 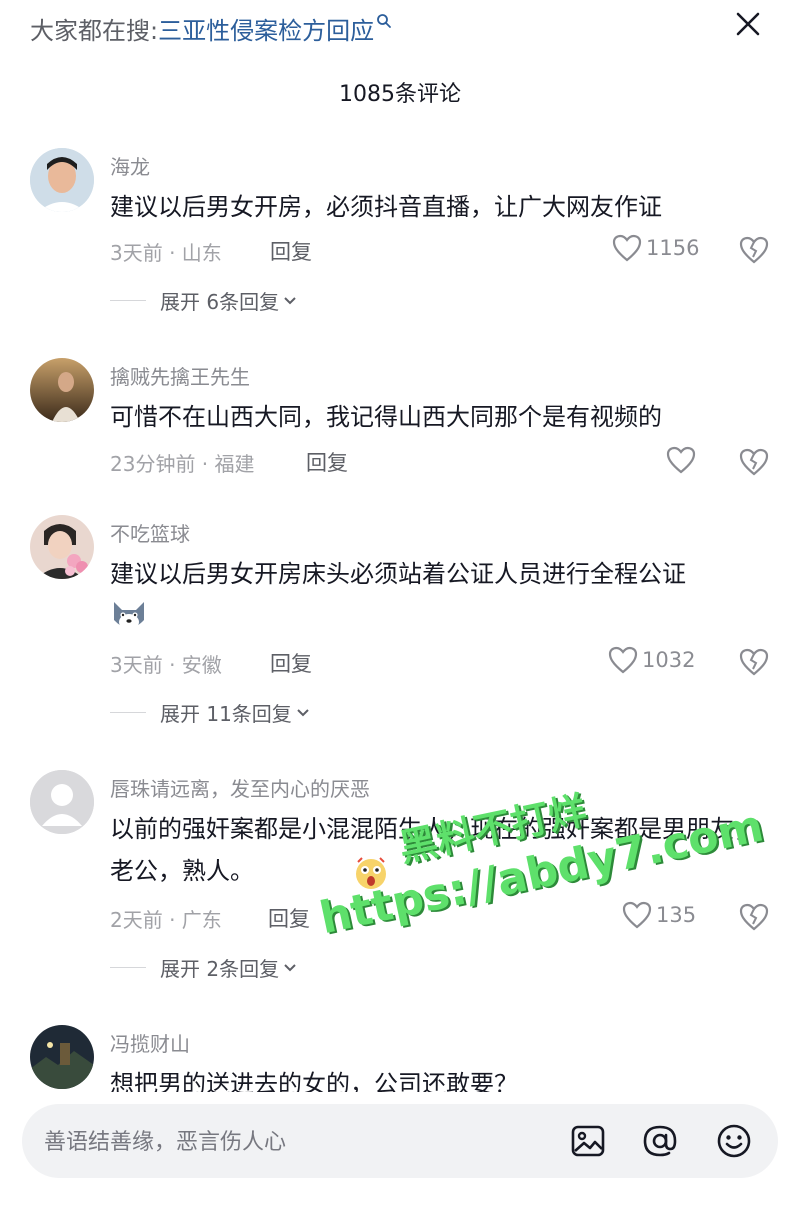 What do you see at coordinates (400, 1141) in the screenshot?
I see `comment-input-bar: 善语结善缘，恶言伤人心` at bounding box center [400, 1141].